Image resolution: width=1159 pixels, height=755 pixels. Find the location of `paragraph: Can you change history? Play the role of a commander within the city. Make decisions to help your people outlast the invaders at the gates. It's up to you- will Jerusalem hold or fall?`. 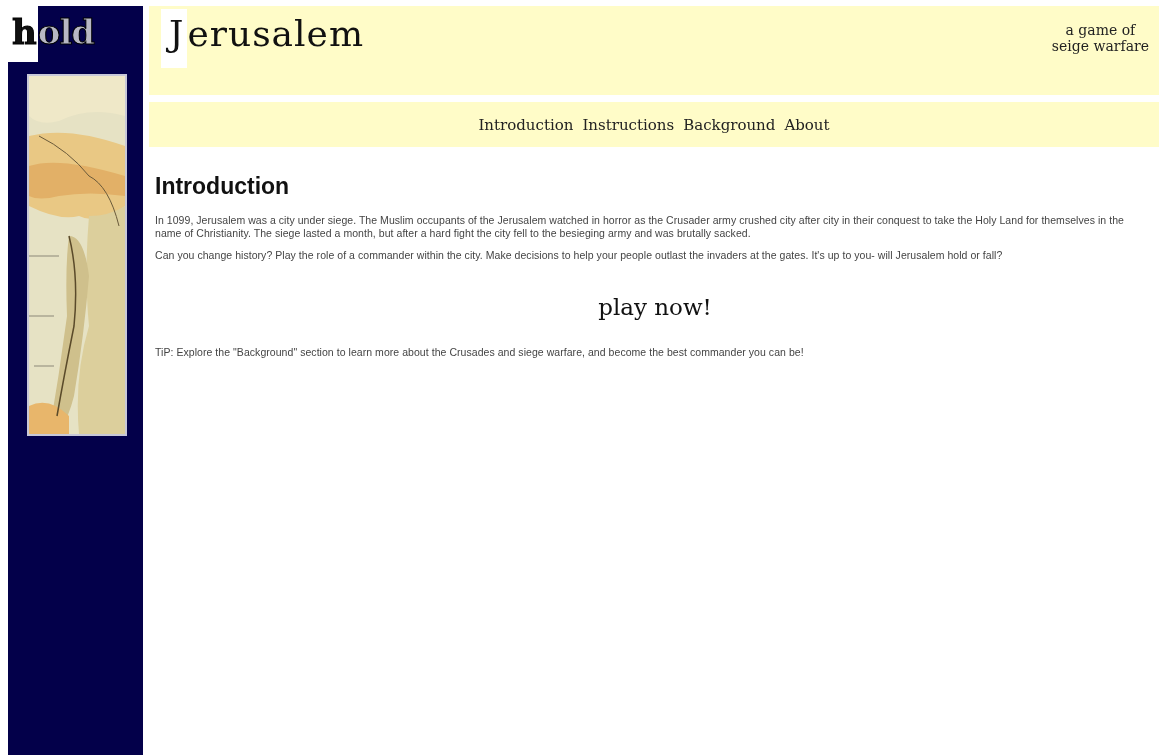

paragraph: Can you change history? Play the role of a commander within the city. Make decisions to help your people outlast the invaders at the gates. It's up to you- will Jerusalem hold or fall? is located at coordinates (579, 255).